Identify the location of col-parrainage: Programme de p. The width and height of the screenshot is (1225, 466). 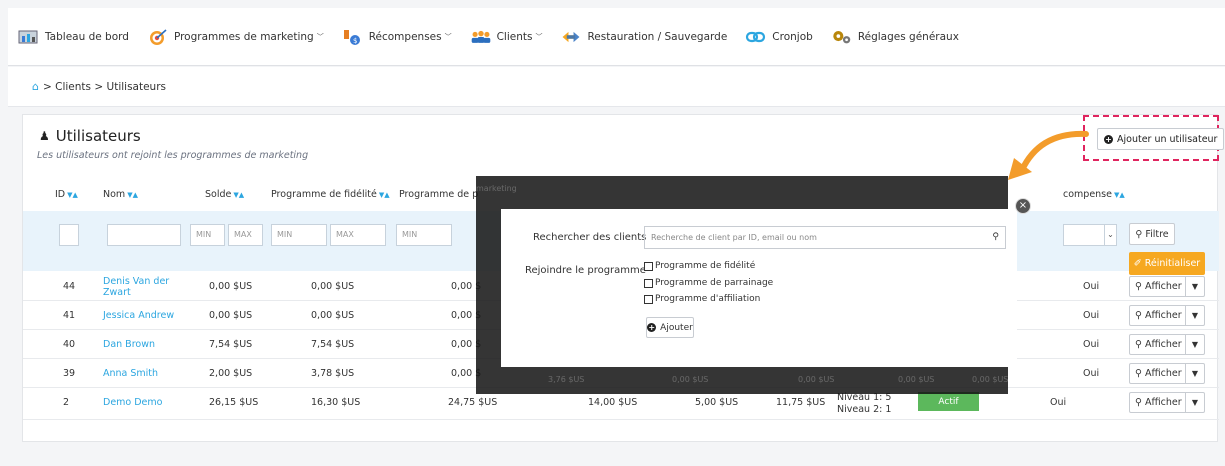
(438, 194).